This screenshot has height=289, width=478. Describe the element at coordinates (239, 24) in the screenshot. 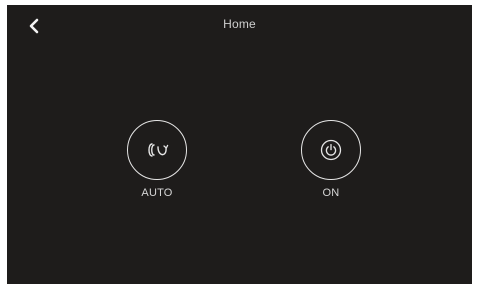

I see `page-title: Home` at that location.